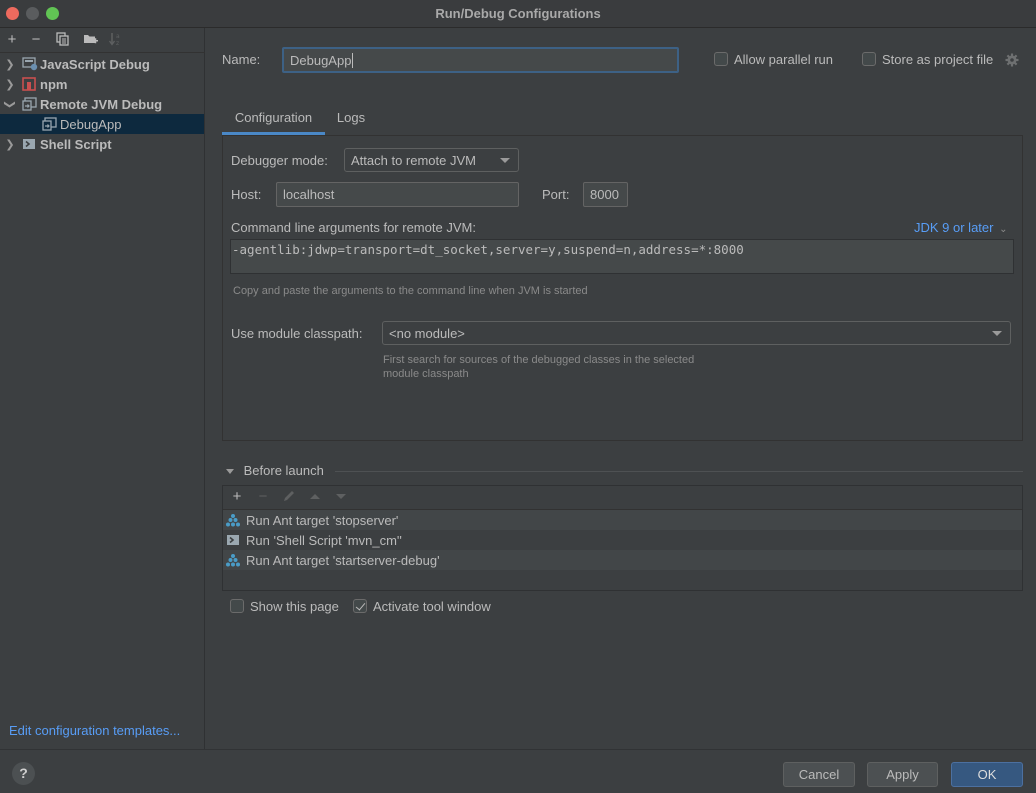 Image resolution: width=1036 pixels, height=793 pixels. I want to click on activate-tool-window-label: Activate tool window, so click(432, 606).